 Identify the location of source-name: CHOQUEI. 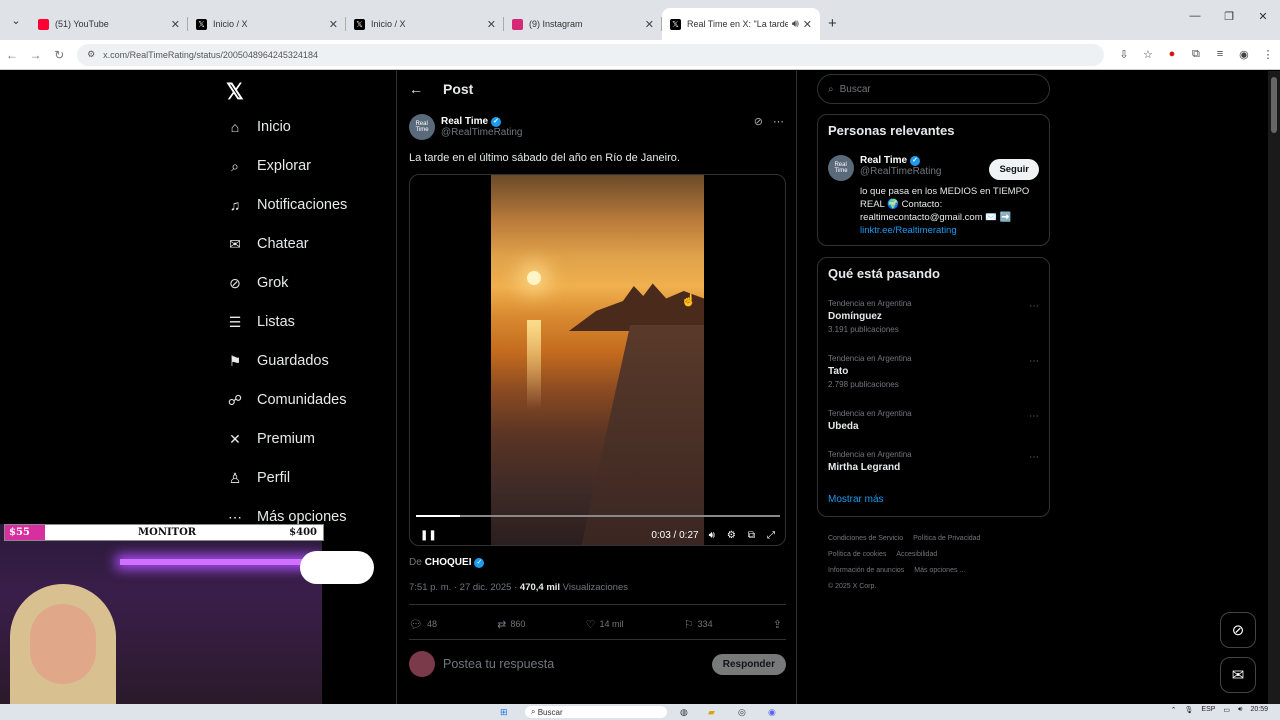
(448, 562).